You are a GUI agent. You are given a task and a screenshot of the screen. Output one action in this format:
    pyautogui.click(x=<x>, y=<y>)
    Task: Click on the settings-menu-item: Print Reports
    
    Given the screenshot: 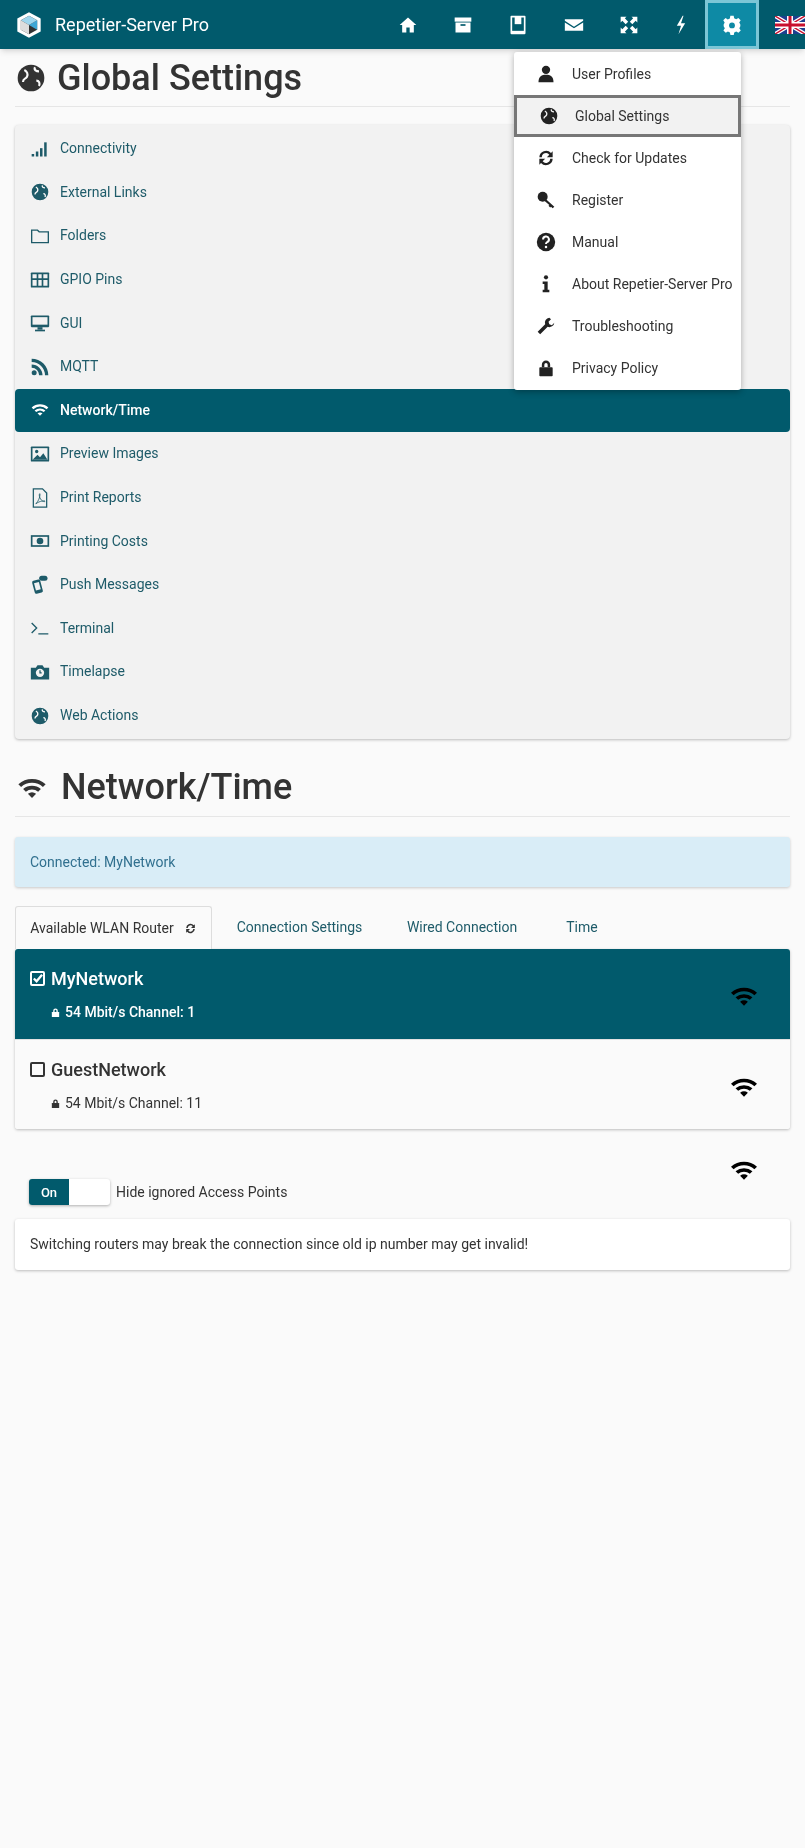 What is the action you would take?
    pyautogui.click(x=101, y=498)
    